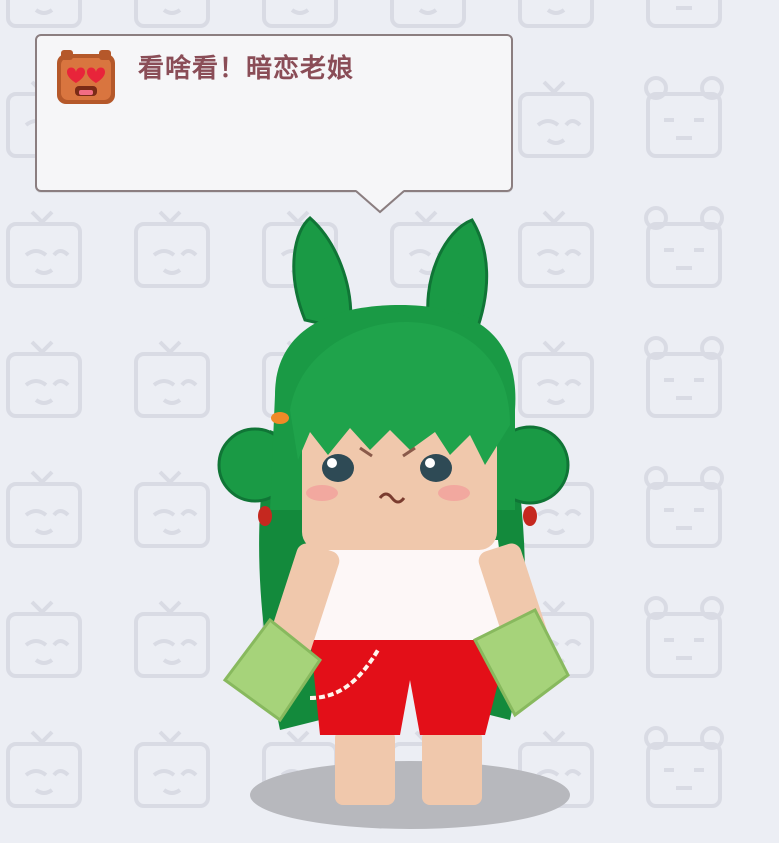 This screenshot has width=779, height=843. Describe the element at coordinates (274, 113) in the screenshot. I see `chat-bubble: 看啥看！暗恋老娘` at that location.